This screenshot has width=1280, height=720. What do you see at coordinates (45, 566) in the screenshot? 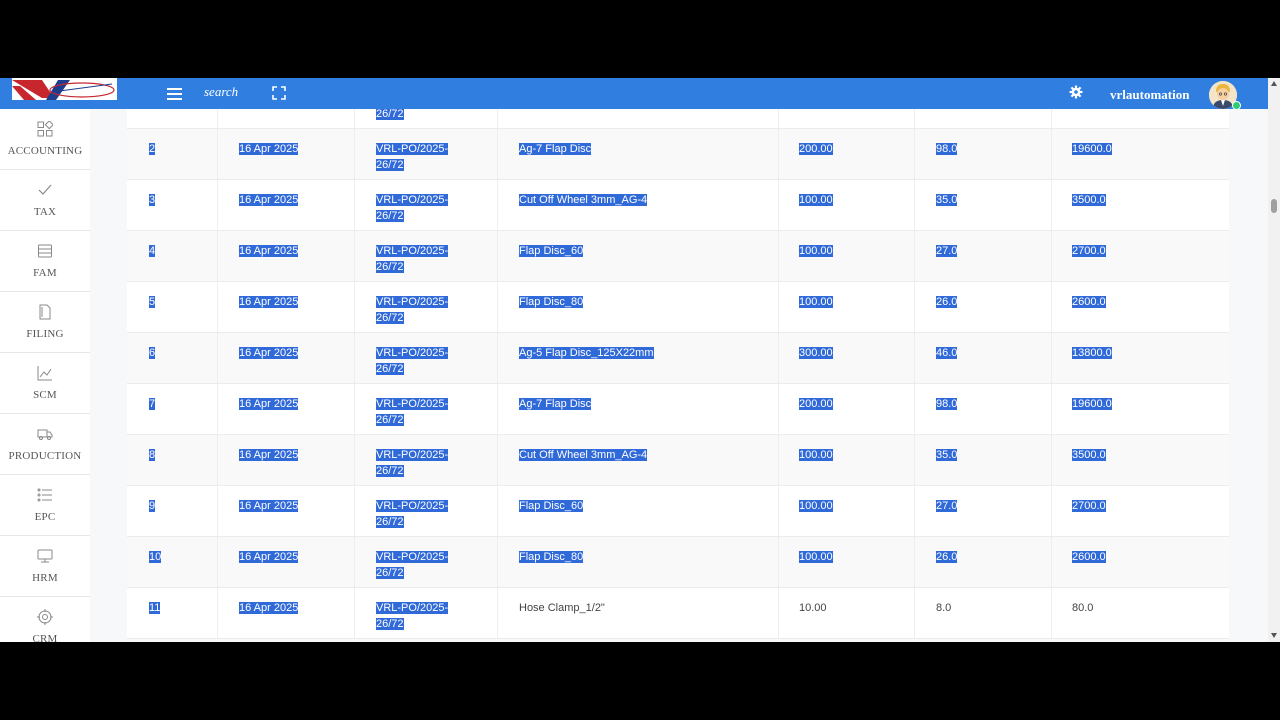
I see `sidebar-item-hrm: HRM` at bounding box center [45, 566].